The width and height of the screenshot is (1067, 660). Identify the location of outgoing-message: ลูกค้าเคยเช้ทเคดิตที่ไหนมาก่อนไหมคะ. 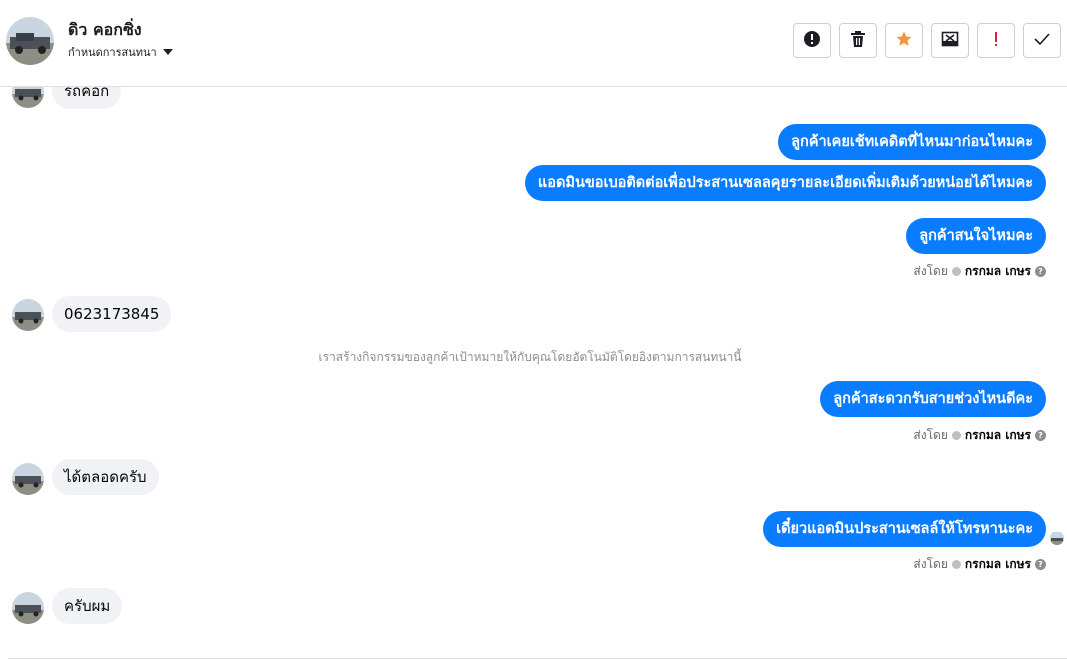
(912, 142).